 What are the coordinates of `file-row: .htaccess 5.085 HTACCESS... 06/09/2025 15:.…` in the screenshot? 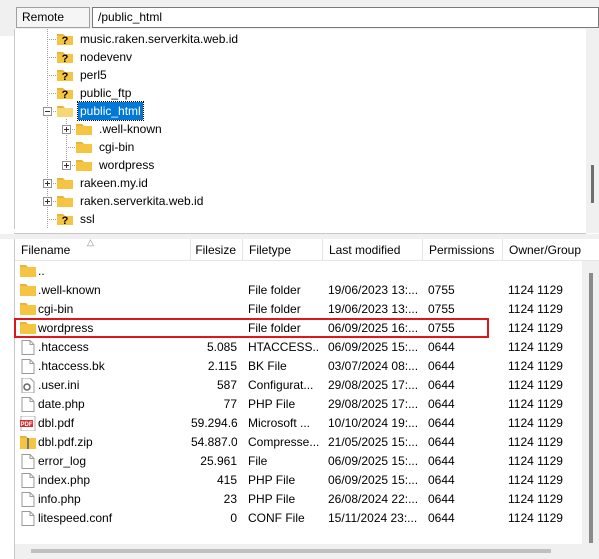 It's located at (298, 347).